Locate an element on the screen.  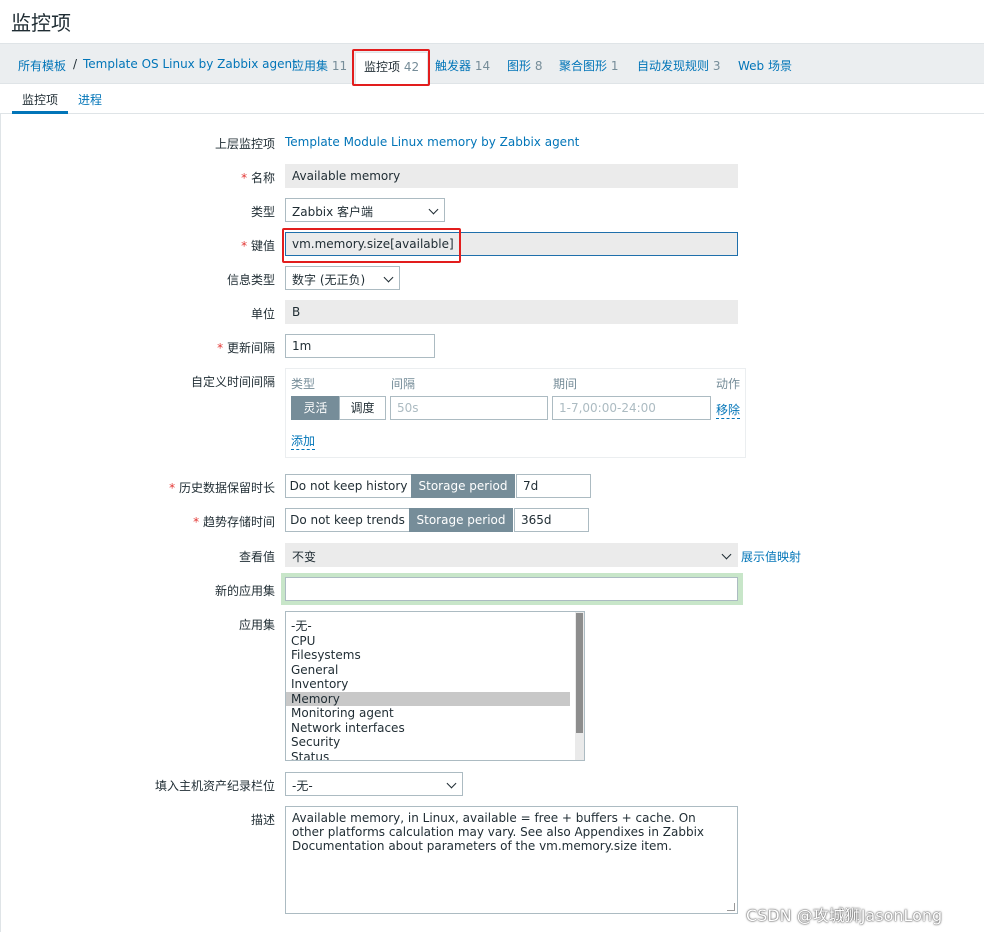
type-label: 类型 is located at coordinates (262, 212).